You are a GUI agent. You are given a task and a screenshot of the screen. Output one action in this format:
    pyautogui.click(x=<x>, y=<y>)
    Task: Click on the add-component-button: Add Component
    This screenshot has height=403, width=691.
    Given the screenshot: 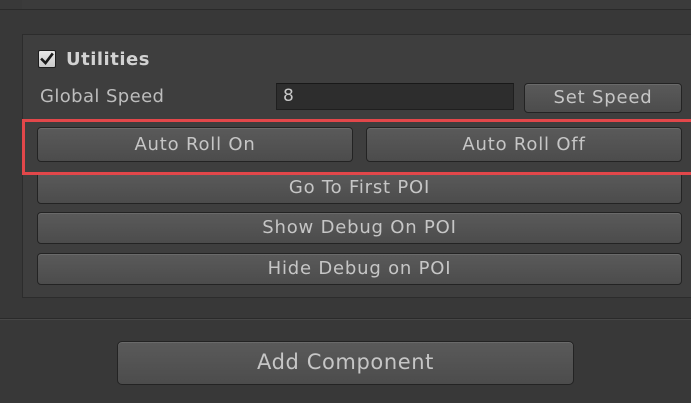 What is the action you would take?
    pyautogui.click(x=345, y=363)
    